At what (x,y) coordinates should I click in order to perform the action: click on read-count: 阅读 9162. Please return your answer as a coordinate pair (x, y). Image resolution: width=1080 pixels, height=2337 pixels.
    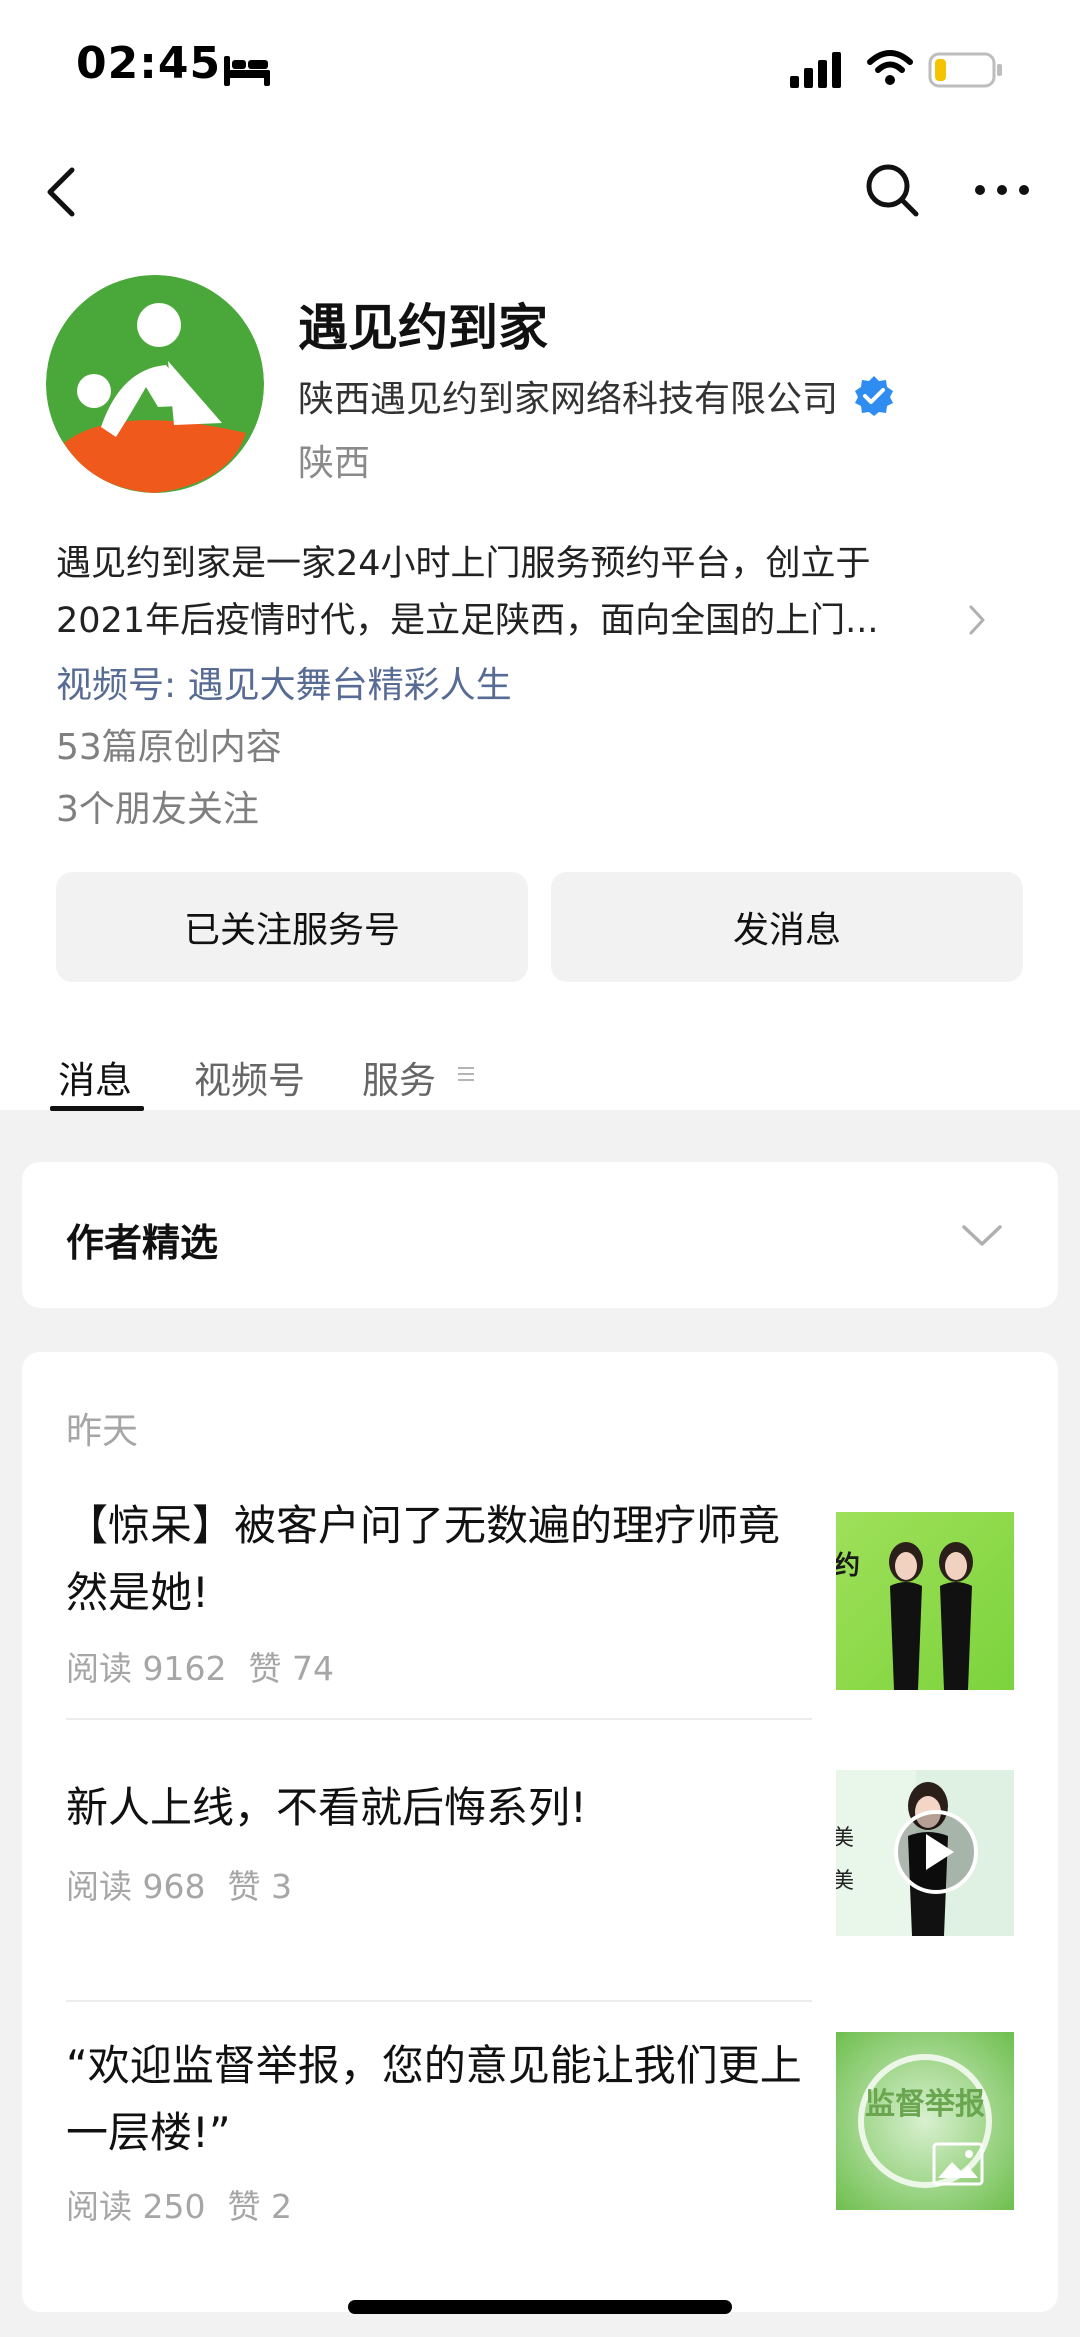
    Looking at the image, I should click on (146, 1668).